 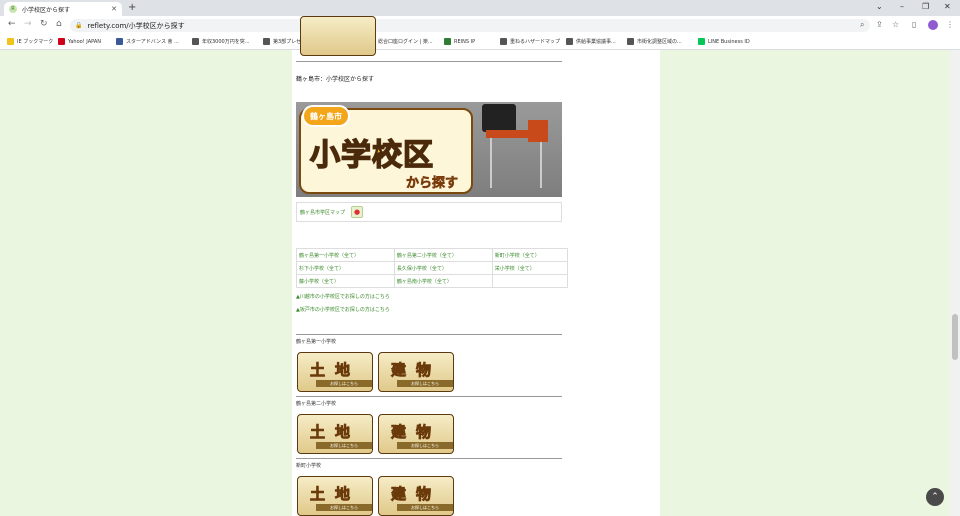 I want to click on tab-bar: R 小学校区から探す ✕ + ⌄ – ❐ ✕, so click(x=480, y=8).